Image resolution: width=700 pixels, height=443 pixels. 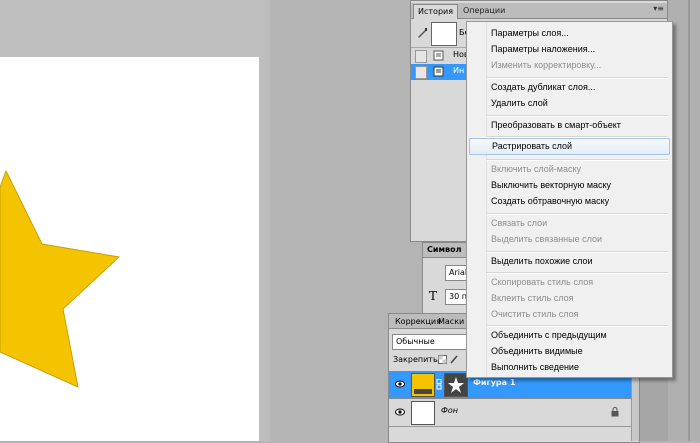 What do you see at coordinates (439, 384) in the screenshot?
I see `chain-link-icon` at bounding box center [439, 384].